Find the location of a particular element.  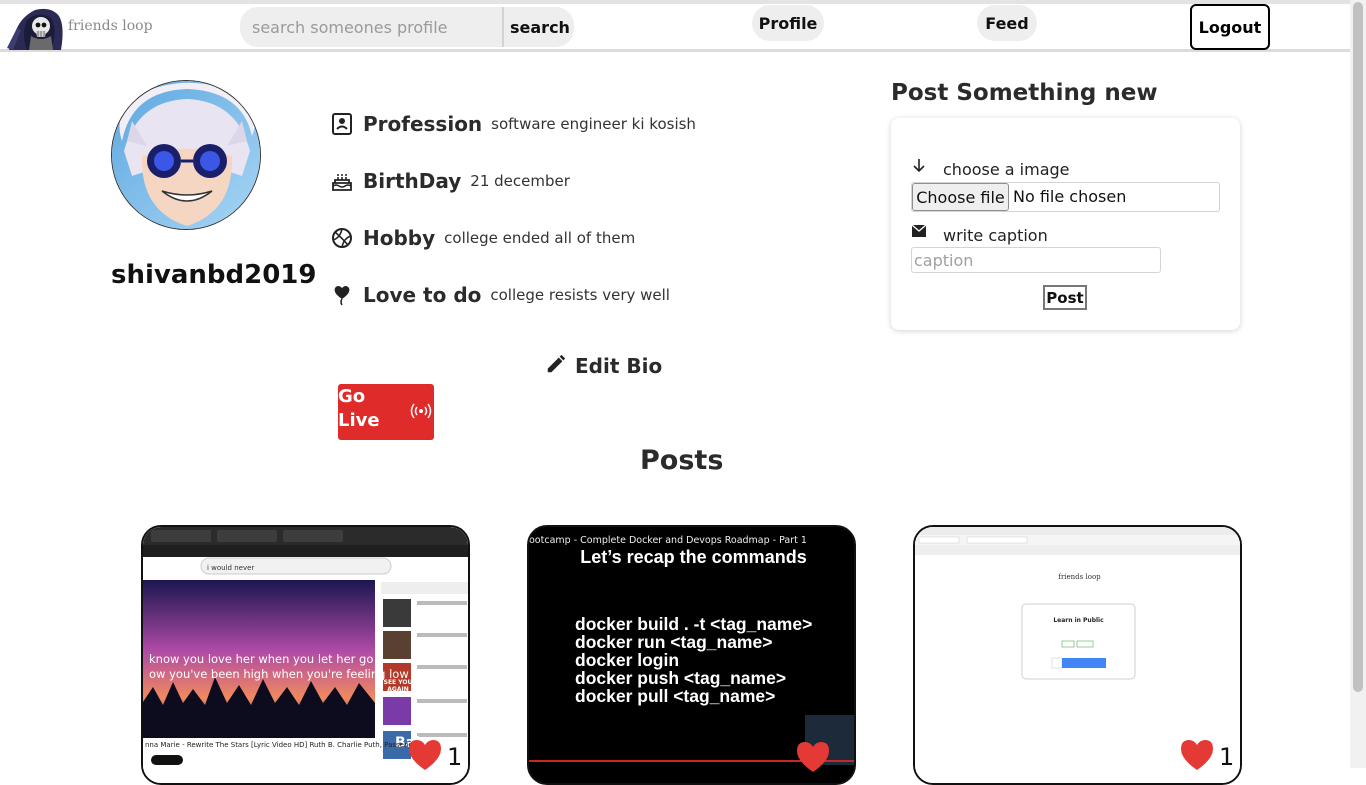

caption-input is located at coordinates (1036, 260).